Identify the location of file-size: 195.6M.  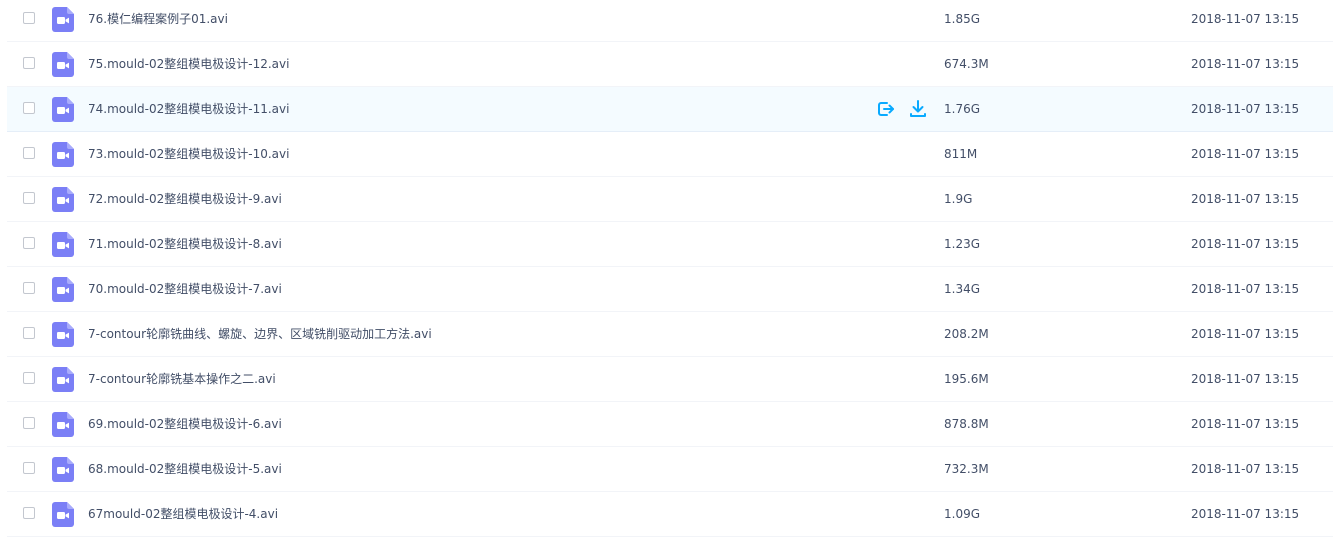
(966, 379).